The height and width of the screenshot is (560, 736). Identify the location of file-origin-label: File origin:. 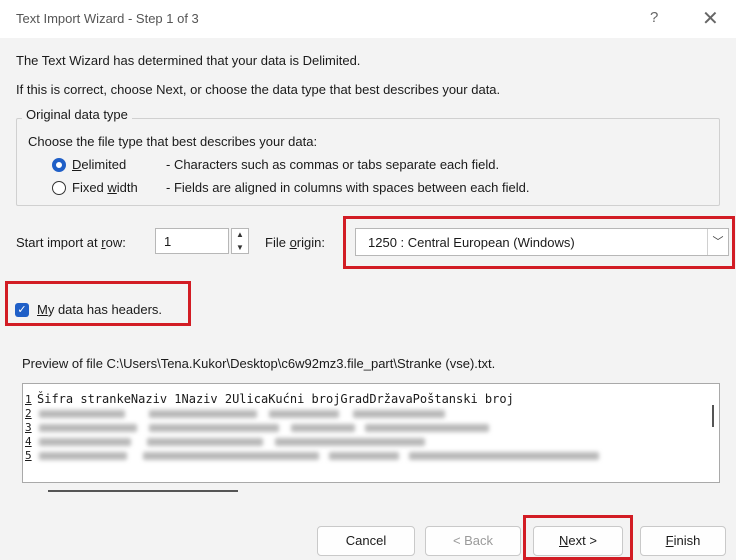
(295, 242).